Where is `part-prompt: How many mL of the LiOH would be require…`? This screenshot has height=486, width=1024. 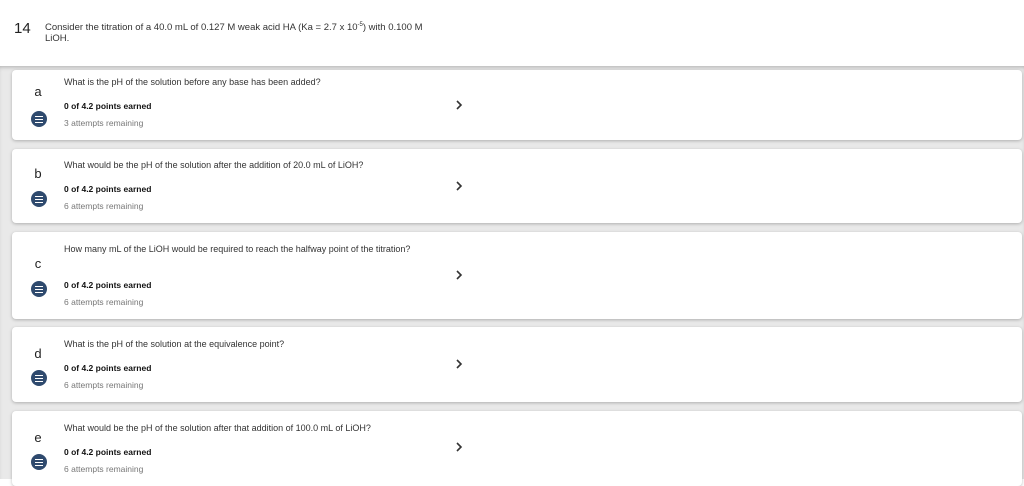
part-prompt: How many mL of the LiOH would be require… is located at coordinates (237, 249).